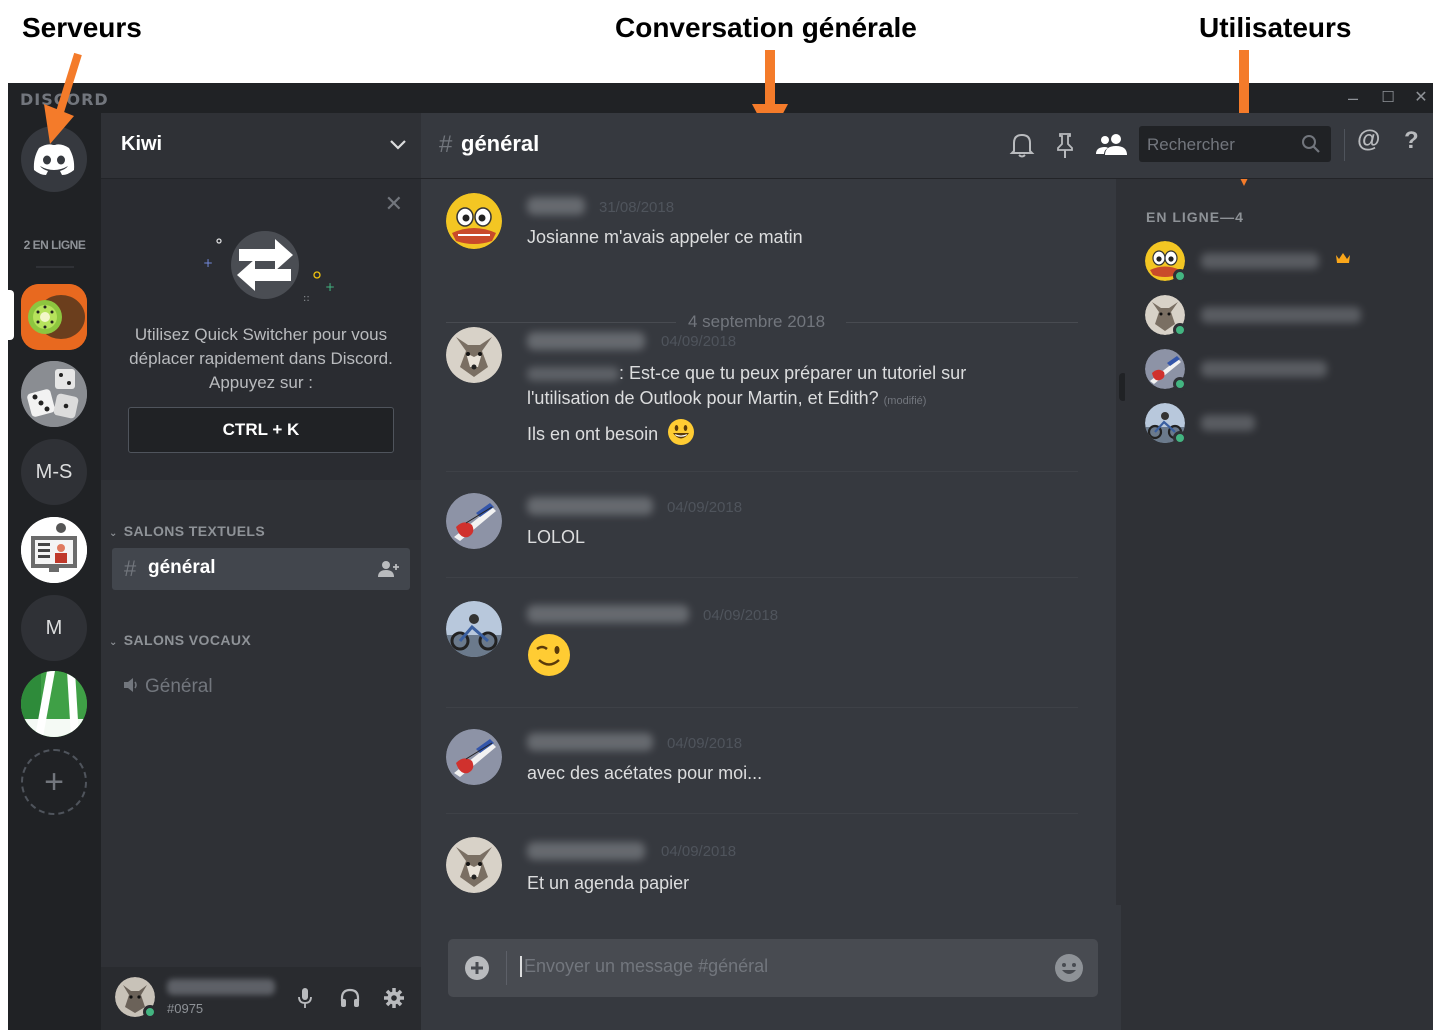 The image size is (1433, 1030). I want to click on search-input: Rechercher, so click(1235, 144).